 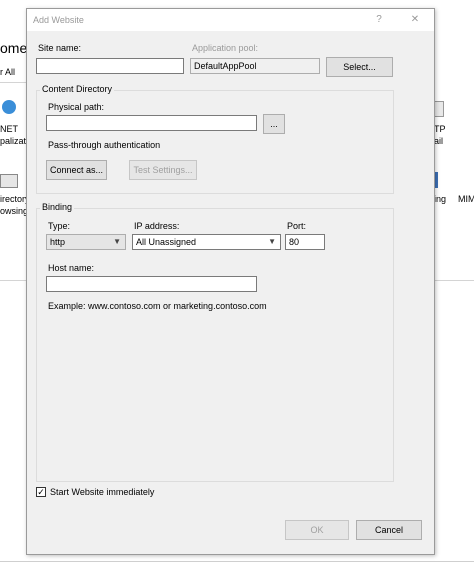 What do you see at coordinates (237, 561) in the screenshot?
I see `bg-bottom-border` at bounding box center [237, 561].